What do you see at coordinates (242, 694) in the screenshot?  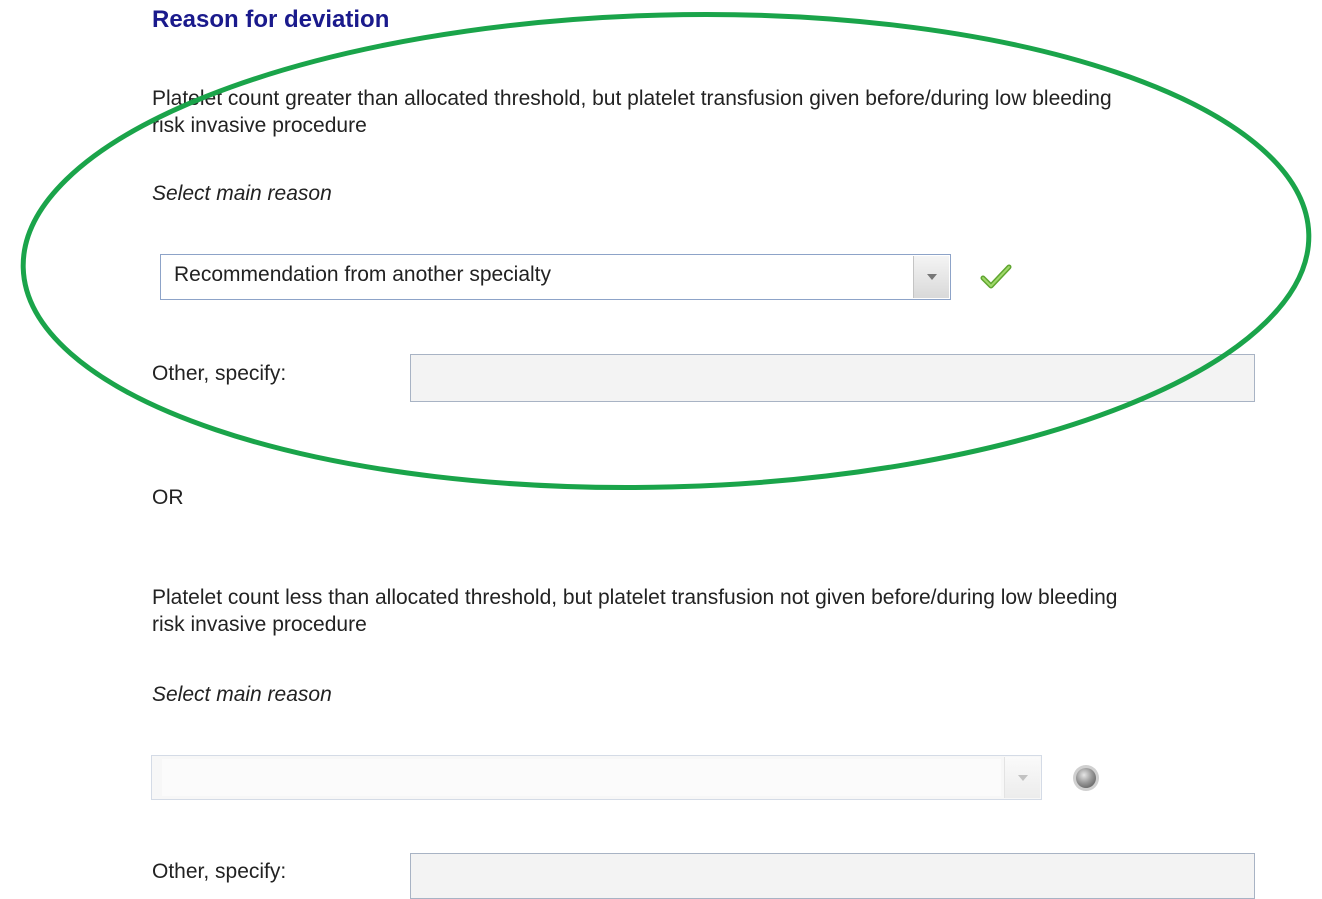 I see `block2-select-prompt: Select main reason` at bounding box center [242, 694].